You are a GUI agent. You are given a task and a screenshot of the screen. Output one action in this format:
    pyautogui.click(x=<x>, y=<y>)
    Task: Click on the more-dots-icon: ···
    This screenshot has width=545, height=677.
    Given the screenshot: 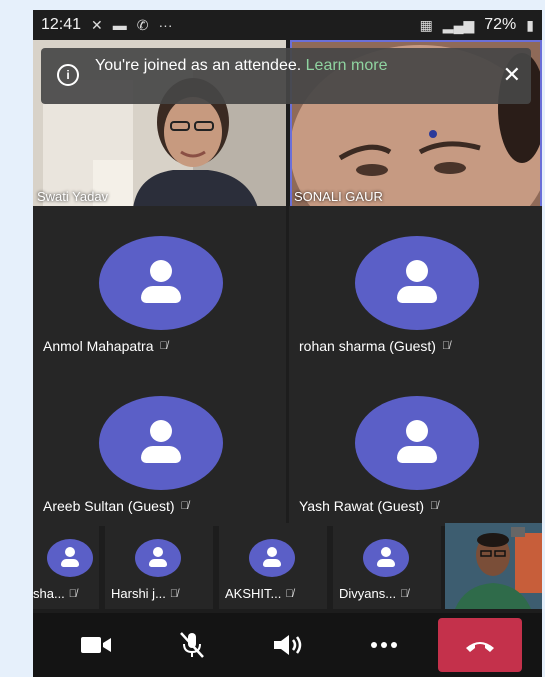 What is the action you would take?
    pyautogui.click(x=165, y=25)
    